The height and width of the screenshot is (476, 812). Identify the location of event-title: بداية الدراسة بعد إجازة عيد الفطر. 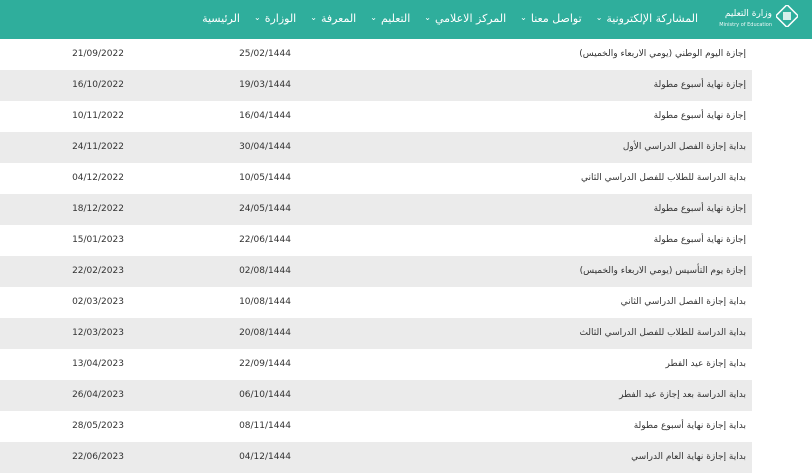
(682, 395).